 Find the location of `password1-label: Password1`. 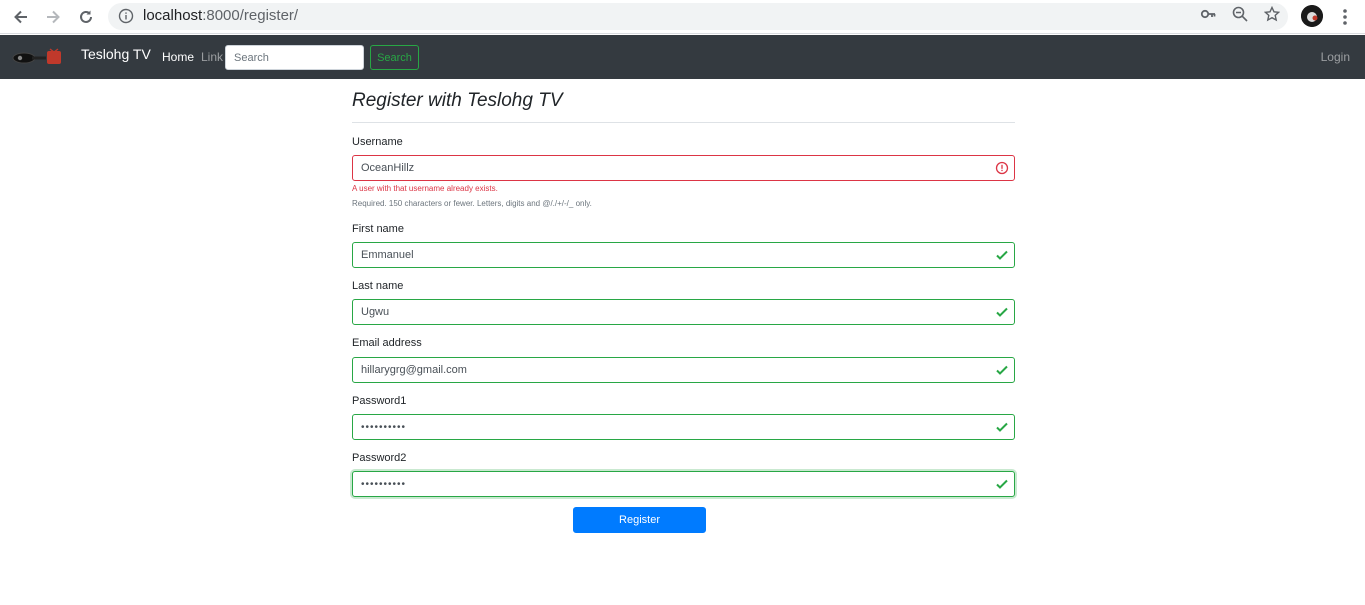

password1-label: Password1 is located at coordinates (379, 401).